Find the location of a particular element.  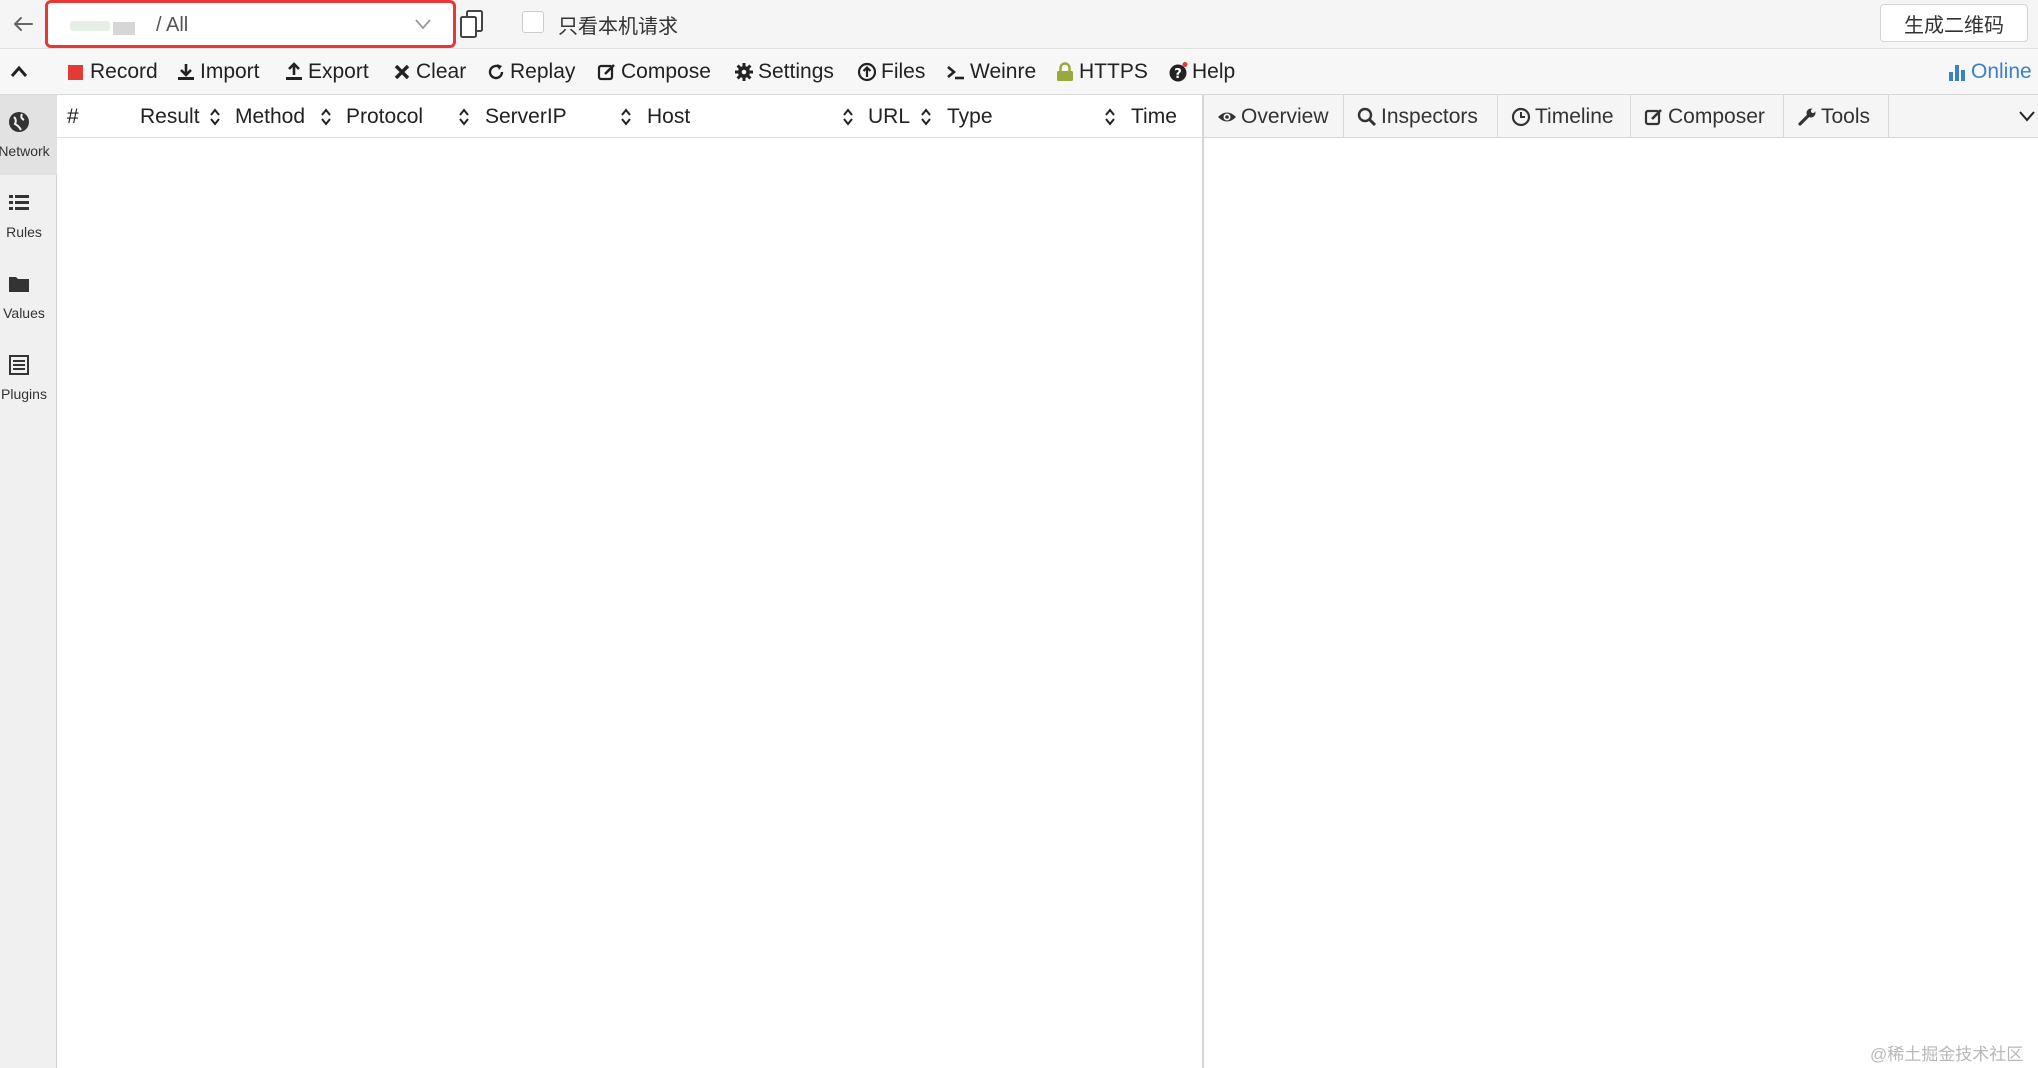

record-label: Record is located at coordinates (124, 71).